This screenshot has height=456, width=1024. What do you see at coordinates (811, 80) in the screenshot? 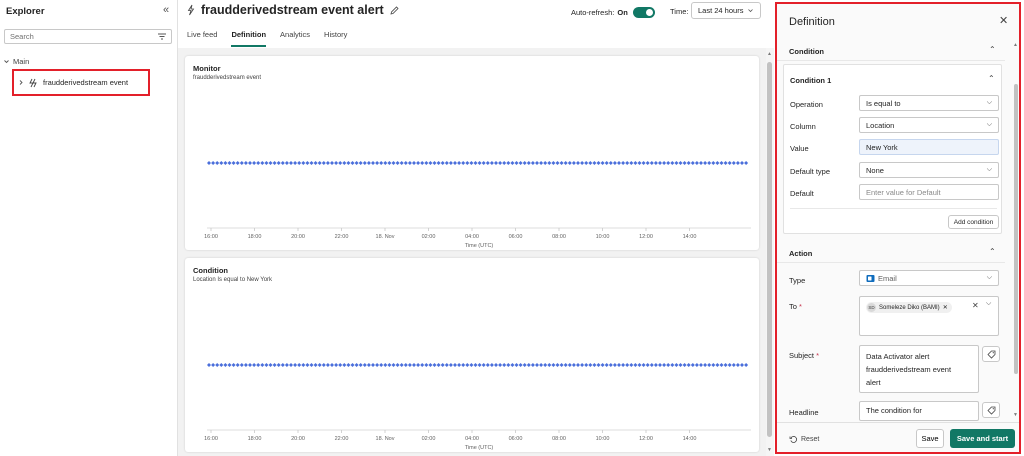
I see `condition-1-title: Condition 1` at bounding box center [811, 80].